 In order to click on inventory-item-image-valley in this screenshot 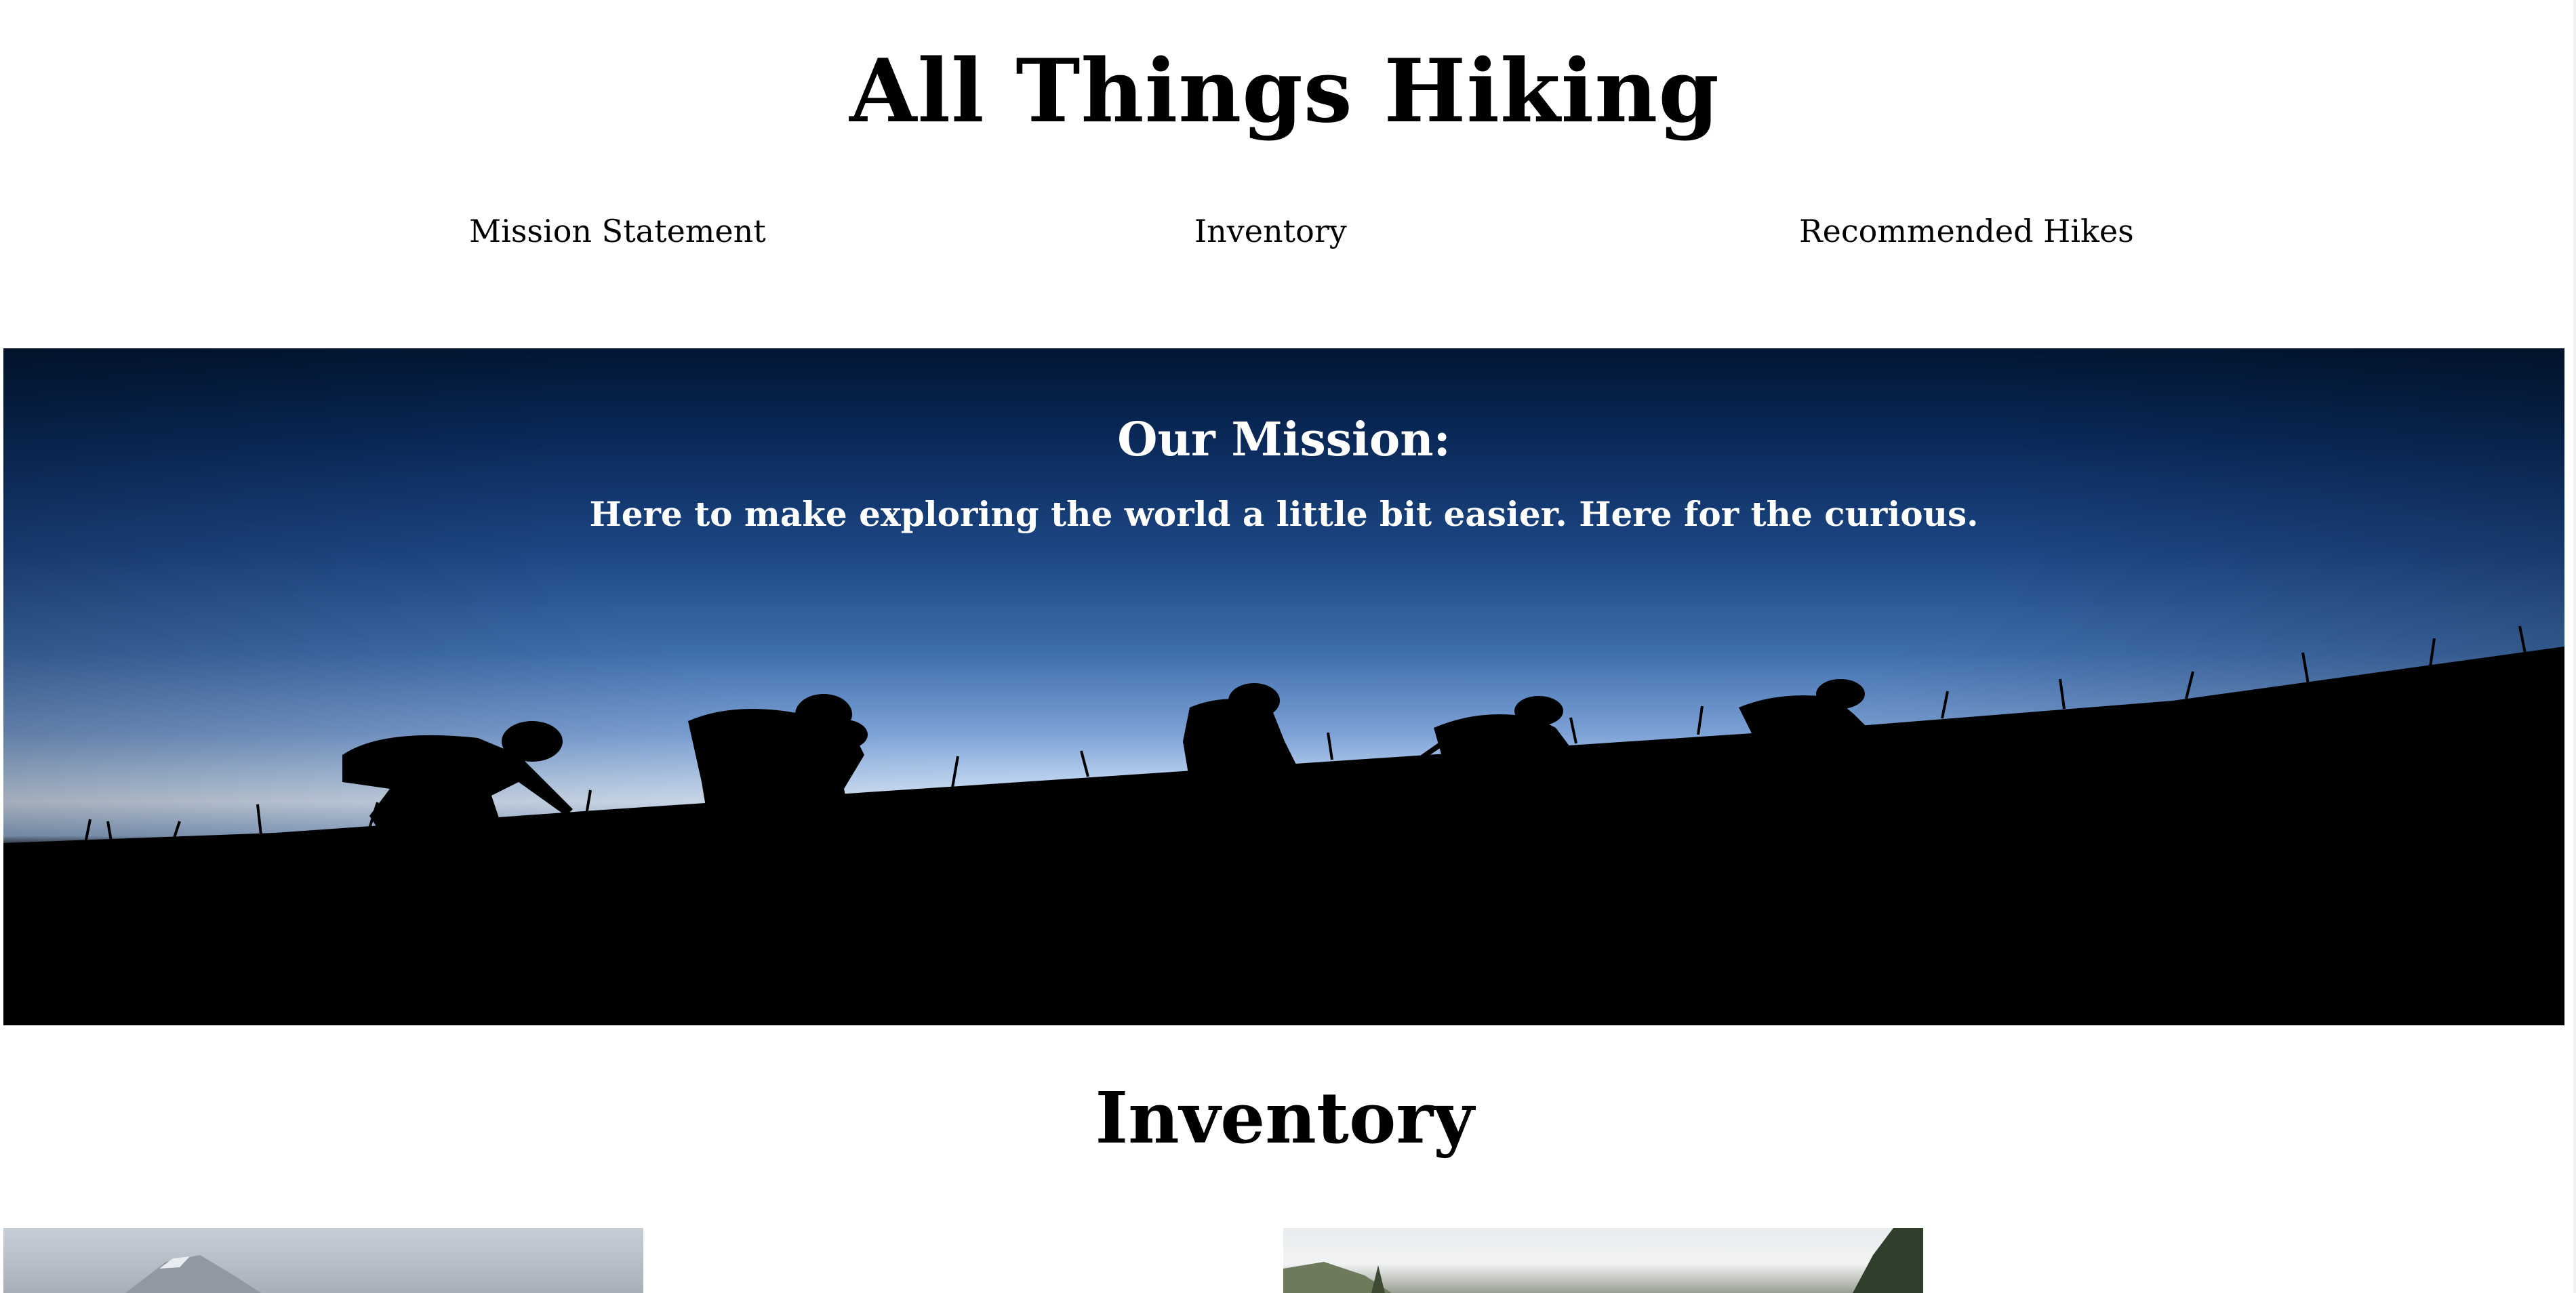, I will do `click(1603, 1261)`.